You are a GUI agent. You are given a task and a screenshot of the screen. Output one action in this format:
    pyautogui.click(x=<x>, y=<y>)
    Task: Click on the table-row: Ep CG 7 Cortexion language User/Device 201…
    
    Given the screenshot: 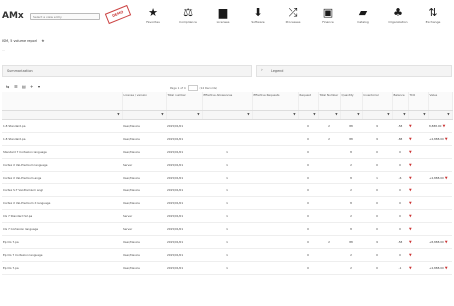 What is the action you would take?
    pyautogui.click(x=227, y=255)
    